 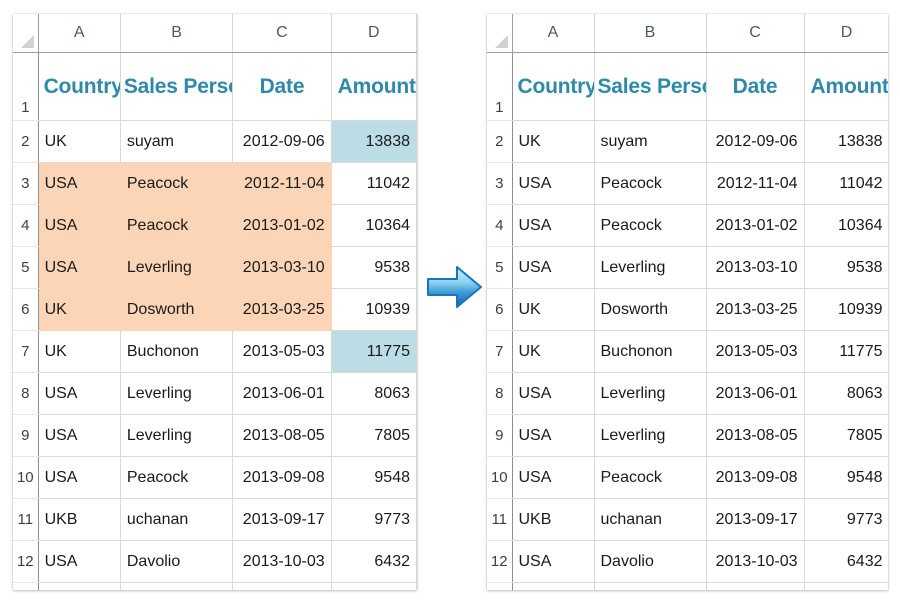 I want to click on row-header: 5, so click(x=500, y=267).